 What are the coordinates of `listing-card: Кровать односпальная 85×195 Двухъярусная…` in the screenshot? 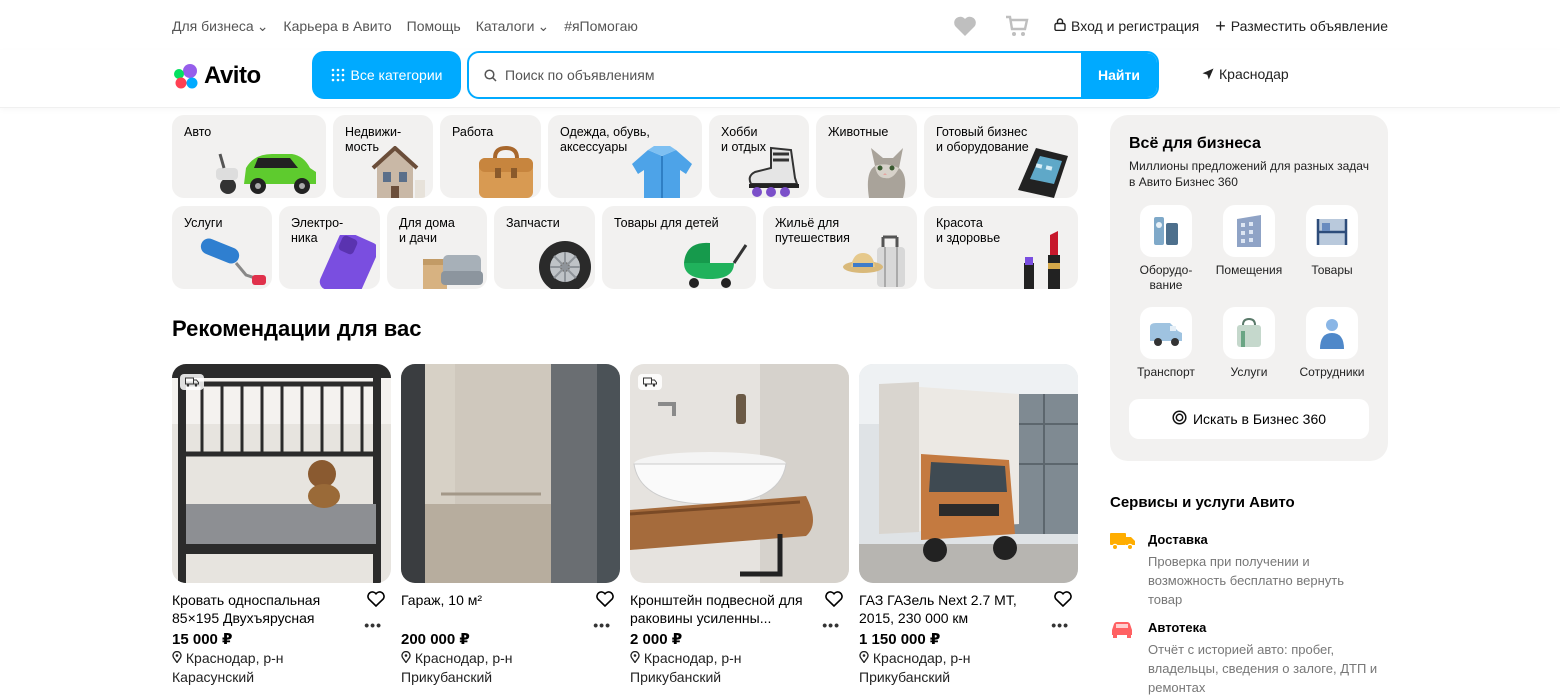 It's located at (281, 524).